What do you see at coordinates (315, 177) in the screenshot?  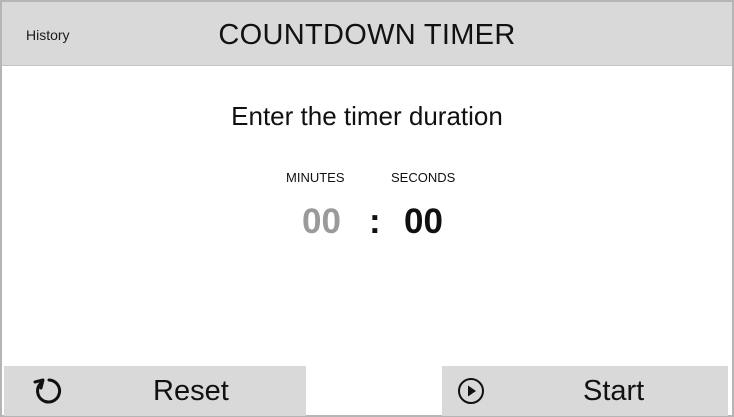 I see `minutes-label: MINUTES` at bounding box center [315, 177].